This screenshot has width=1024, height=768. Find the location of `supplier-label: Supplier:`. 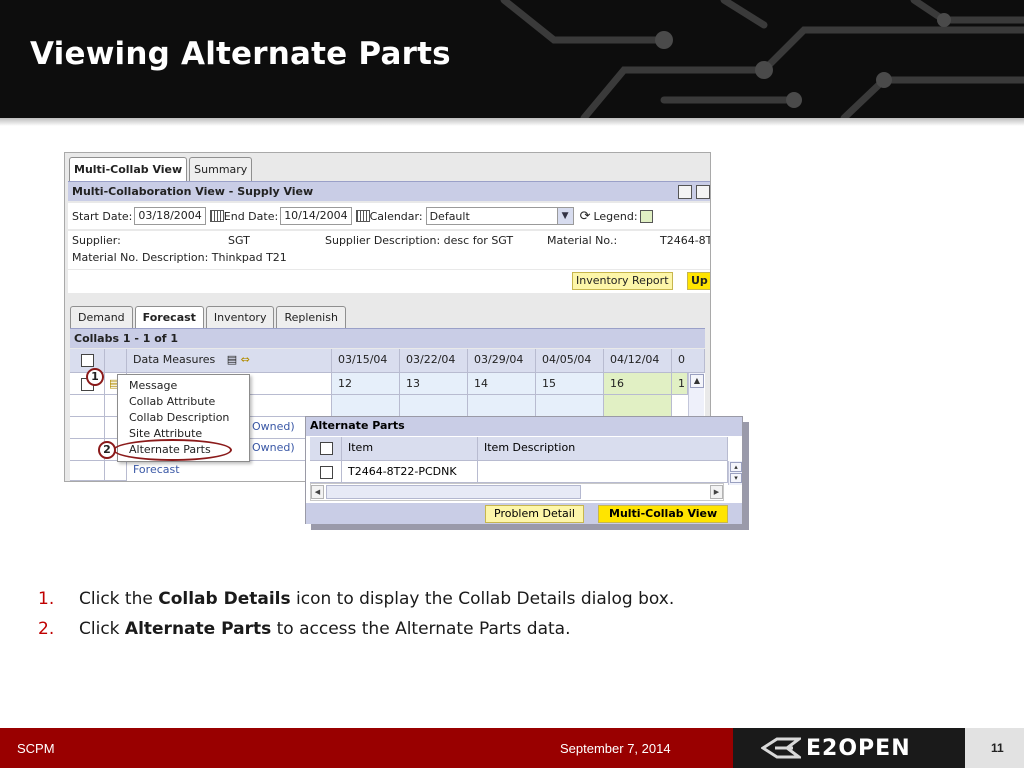

supplier-label: Supplier: is located at coordinates (96, 240).